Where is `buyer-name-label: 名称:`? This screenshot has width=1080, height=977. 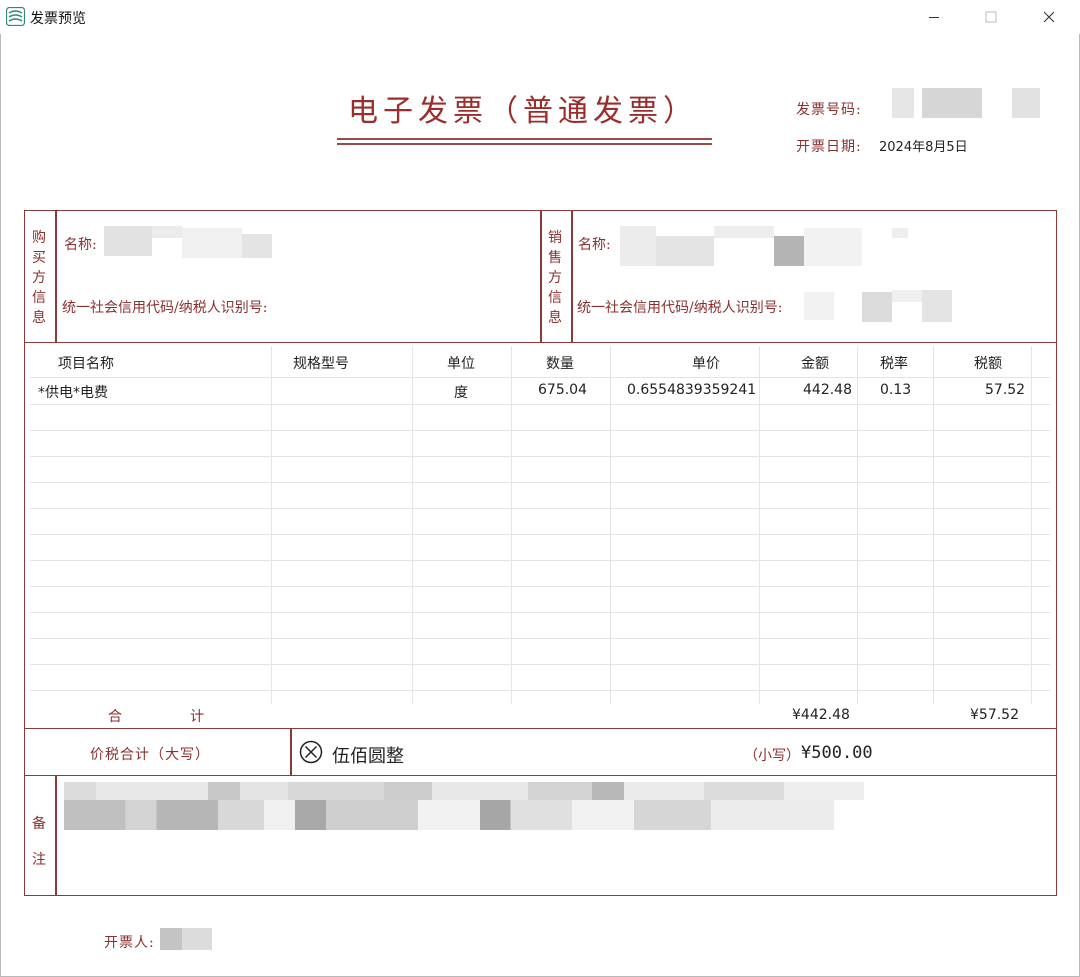
buyer-name-label: 名称: is located at coordinates (80, 245).